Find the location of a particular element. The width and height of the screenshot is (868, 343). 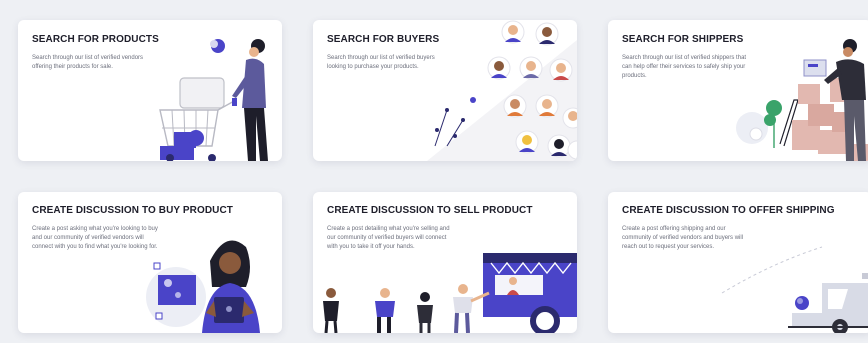

seller-food-truck-illustration-icon is located at coordinates (450, 293).